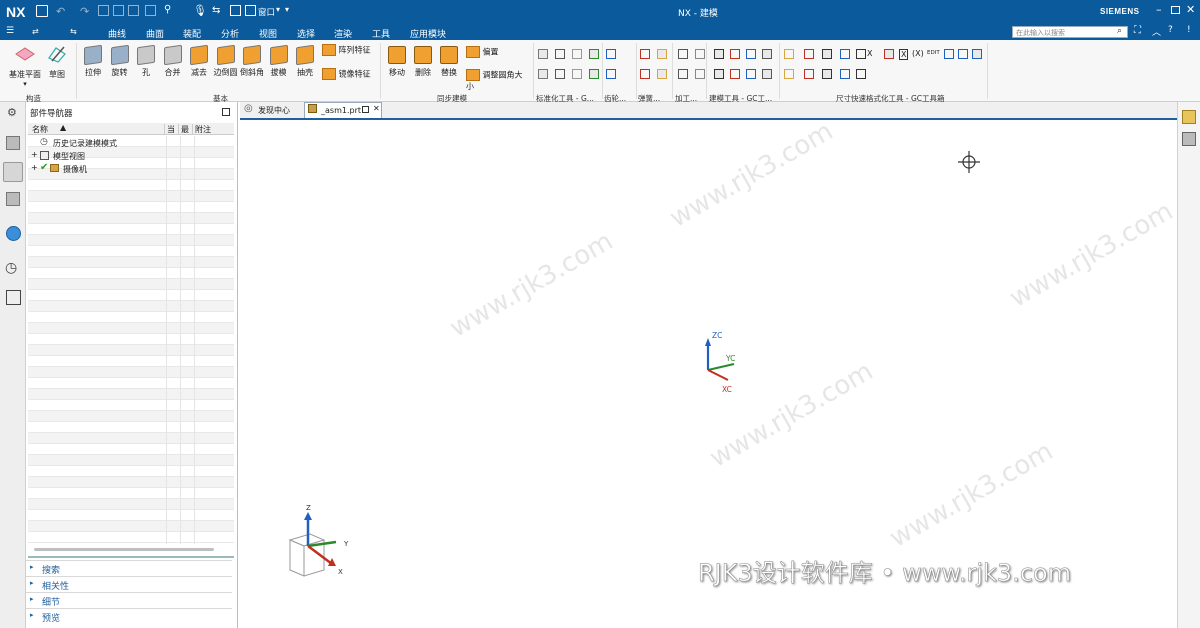  What do you see at coordinates (12, 112) in the screenshot?
I see `settings-icon: ⚙` at bounding box center [12, 112].